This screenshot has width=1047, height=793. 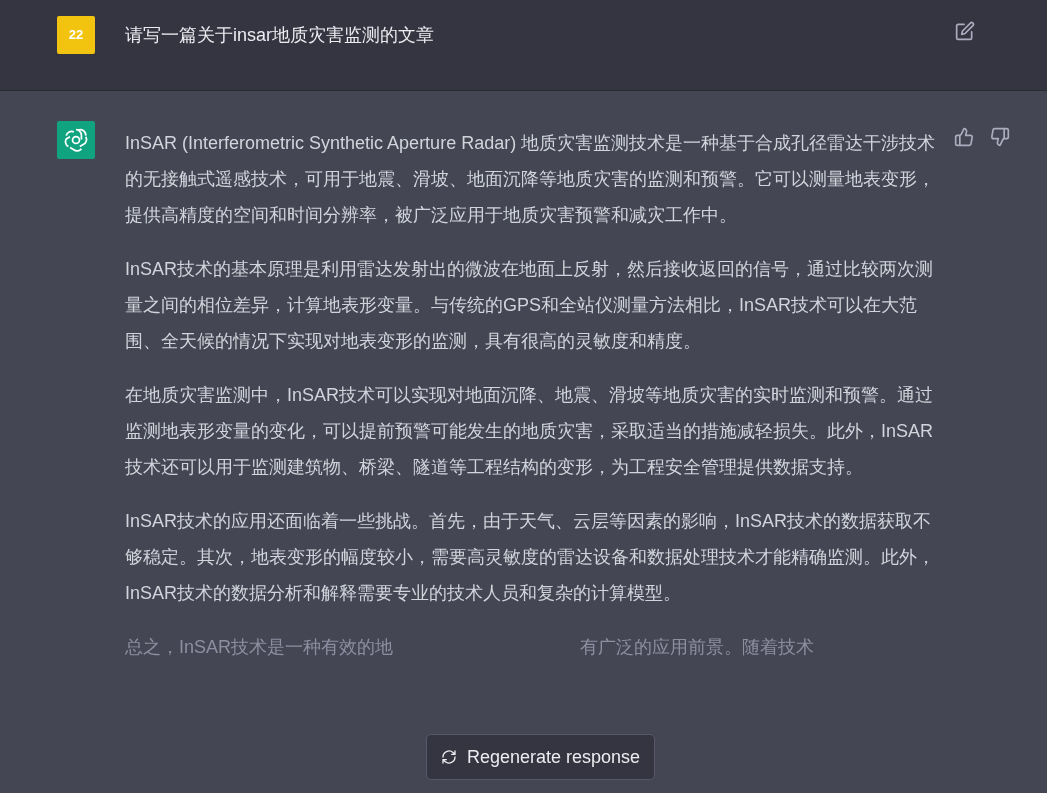 What do you see at coordinates (76, 140) in the screenshot?
I see `knot-logo-icon` at bounding box center [76, 140].